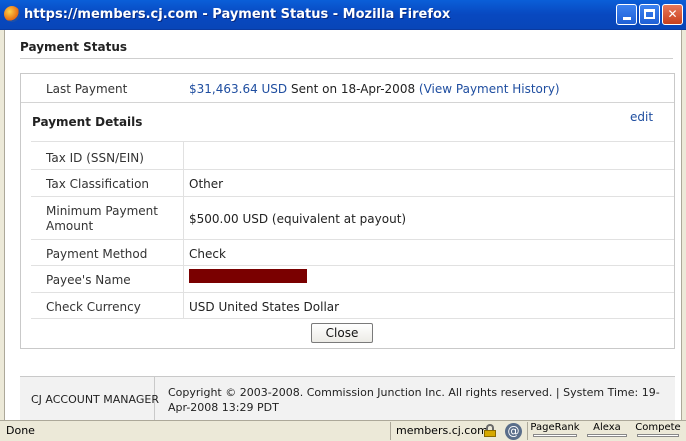  I want to click on payment-details-title: Payment Details, so click(87, 122).